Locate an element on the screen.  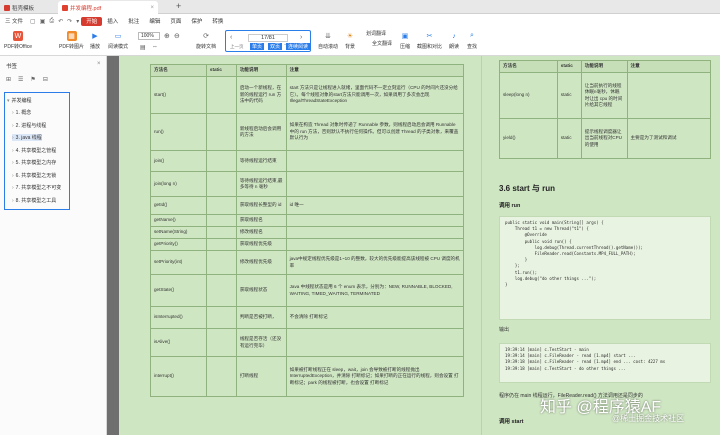
menu-item-start: 开始 is located at coordinates (92, 21).